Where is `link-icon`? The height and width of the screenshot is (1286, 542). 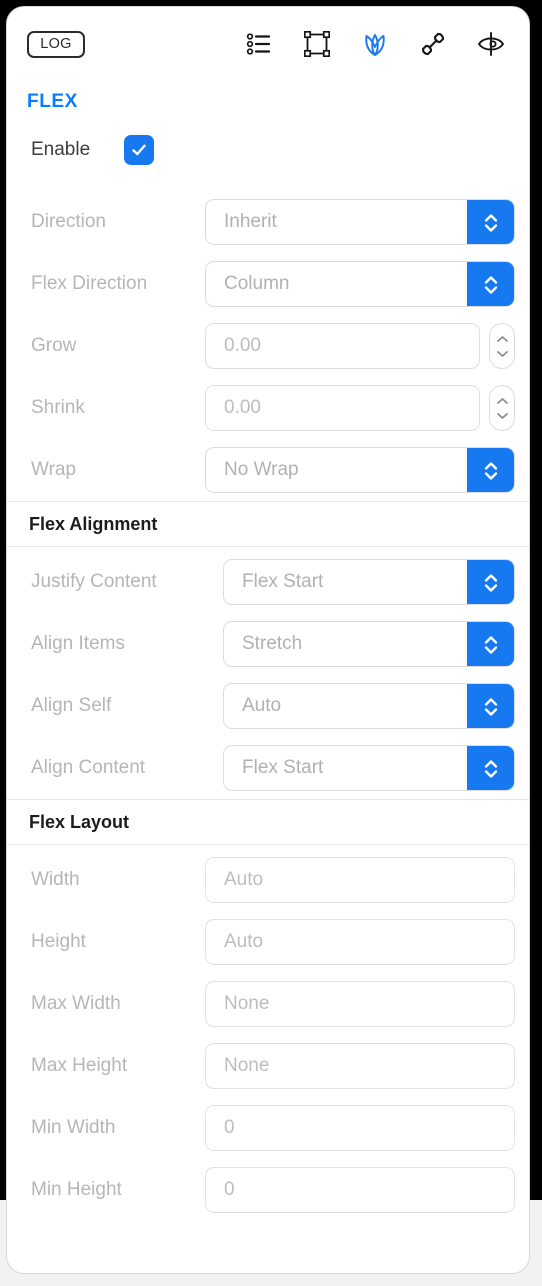 link-icon is located at coordinates (433, 44).